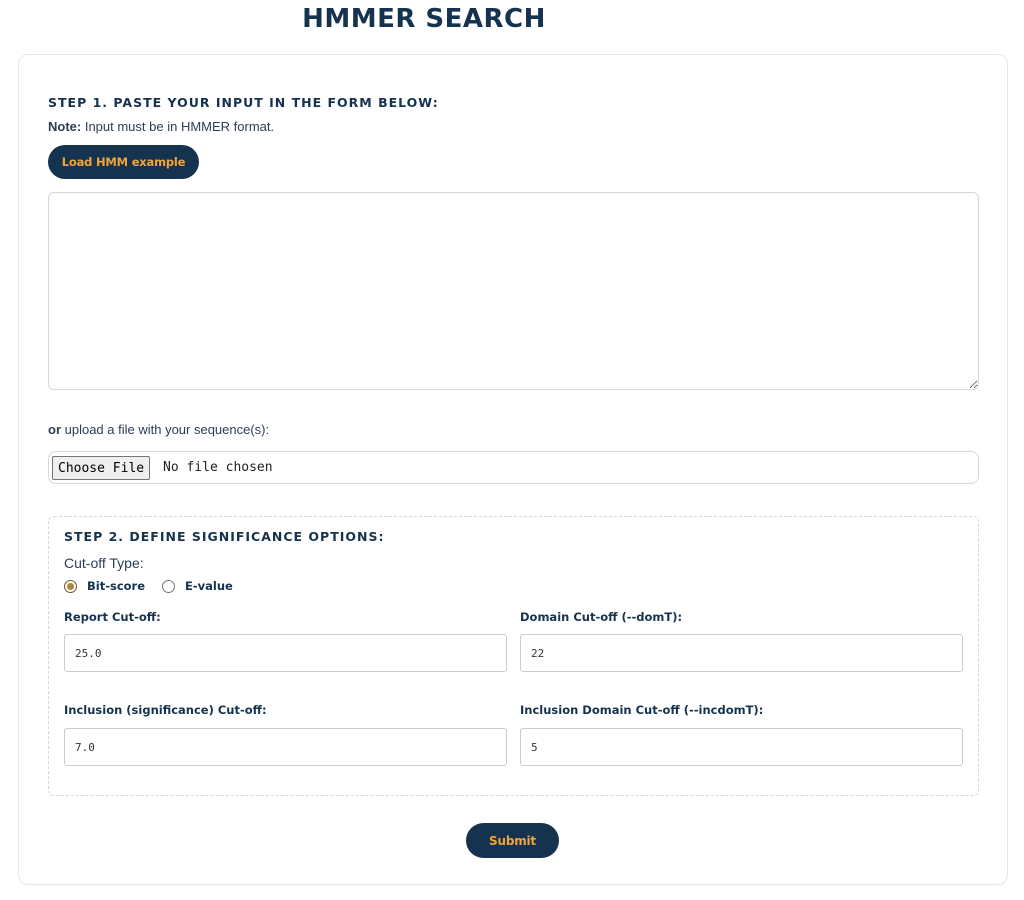 This screenshot has width=1024, height=900. What do you see at coordinates (169, 586) in the screenshot?
I see `e-value-radio` at bounding box center [169, 586].